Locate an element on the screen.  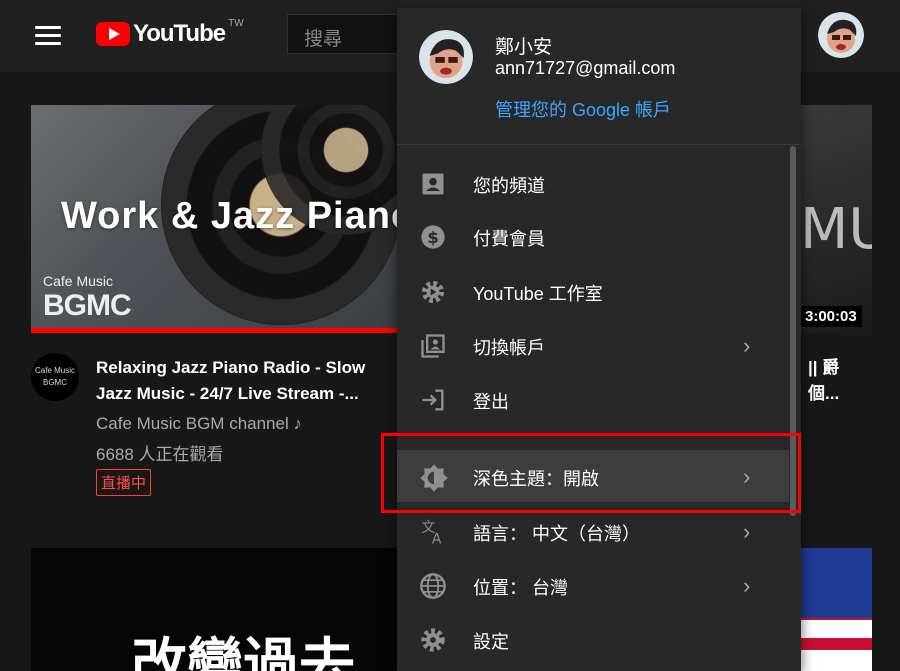
menu-item-sign-out: 登出 is located at coordinates (593, 399).